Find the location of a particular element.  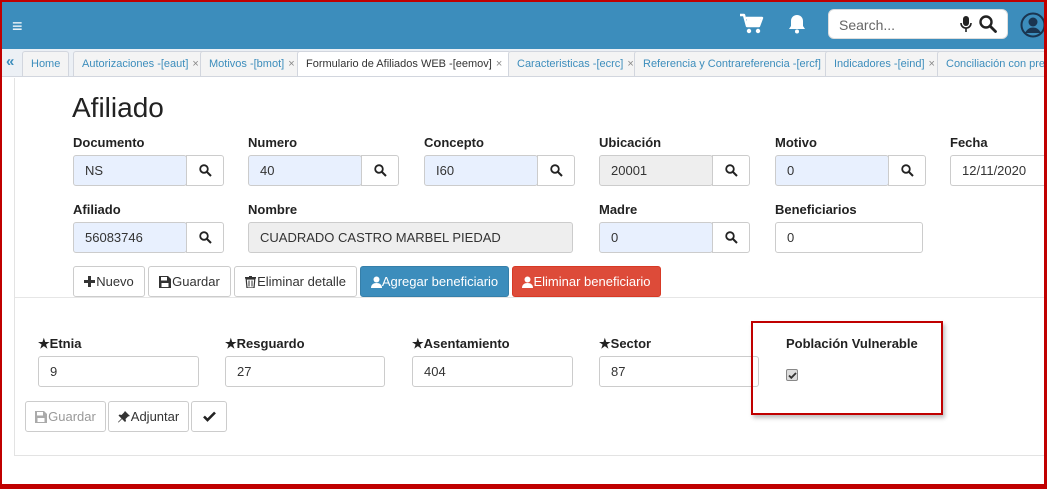

tab-motivos: Motivos -[bmot] × is located at coordinates (252, 63).